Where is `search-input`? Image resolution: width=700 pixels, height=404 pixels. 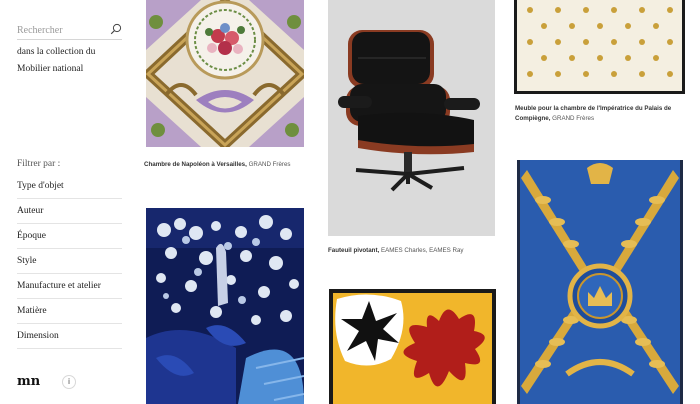
search-input is located at coordinates (62, 30).